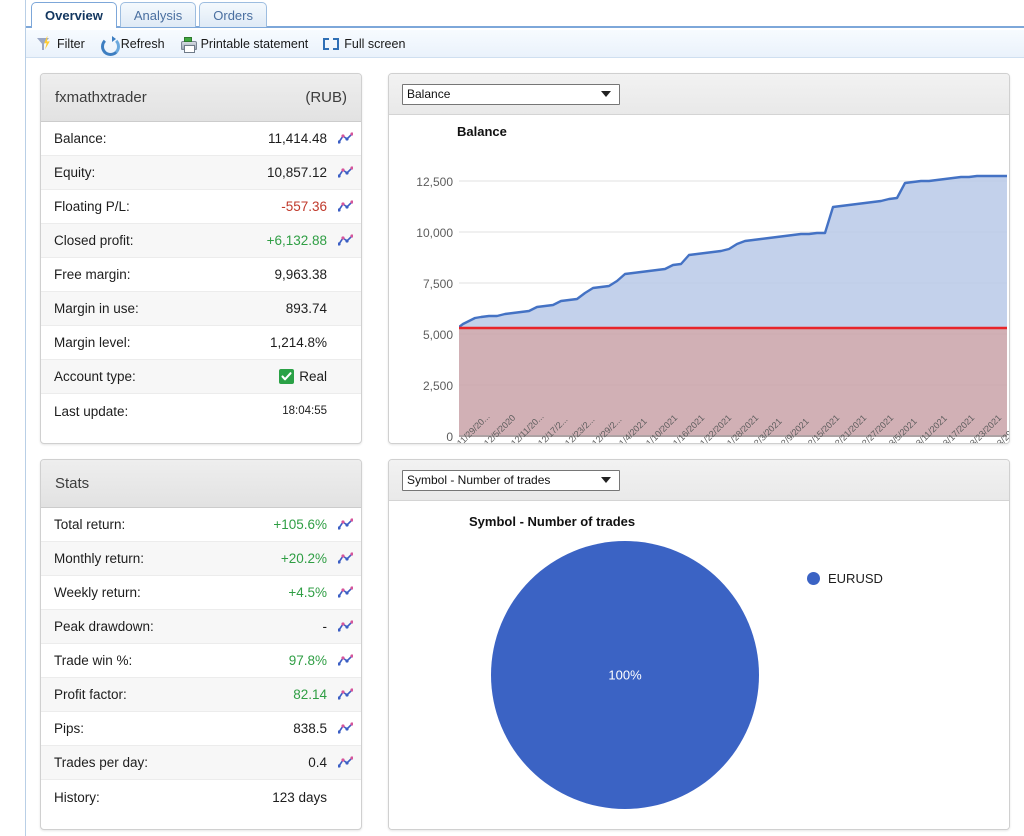 Image resolution: width=1024 pixels, height=836 pixels. Describe the element at coordinates (310, 694) in the screenshot. I see `row-value: 82.14` at that location.